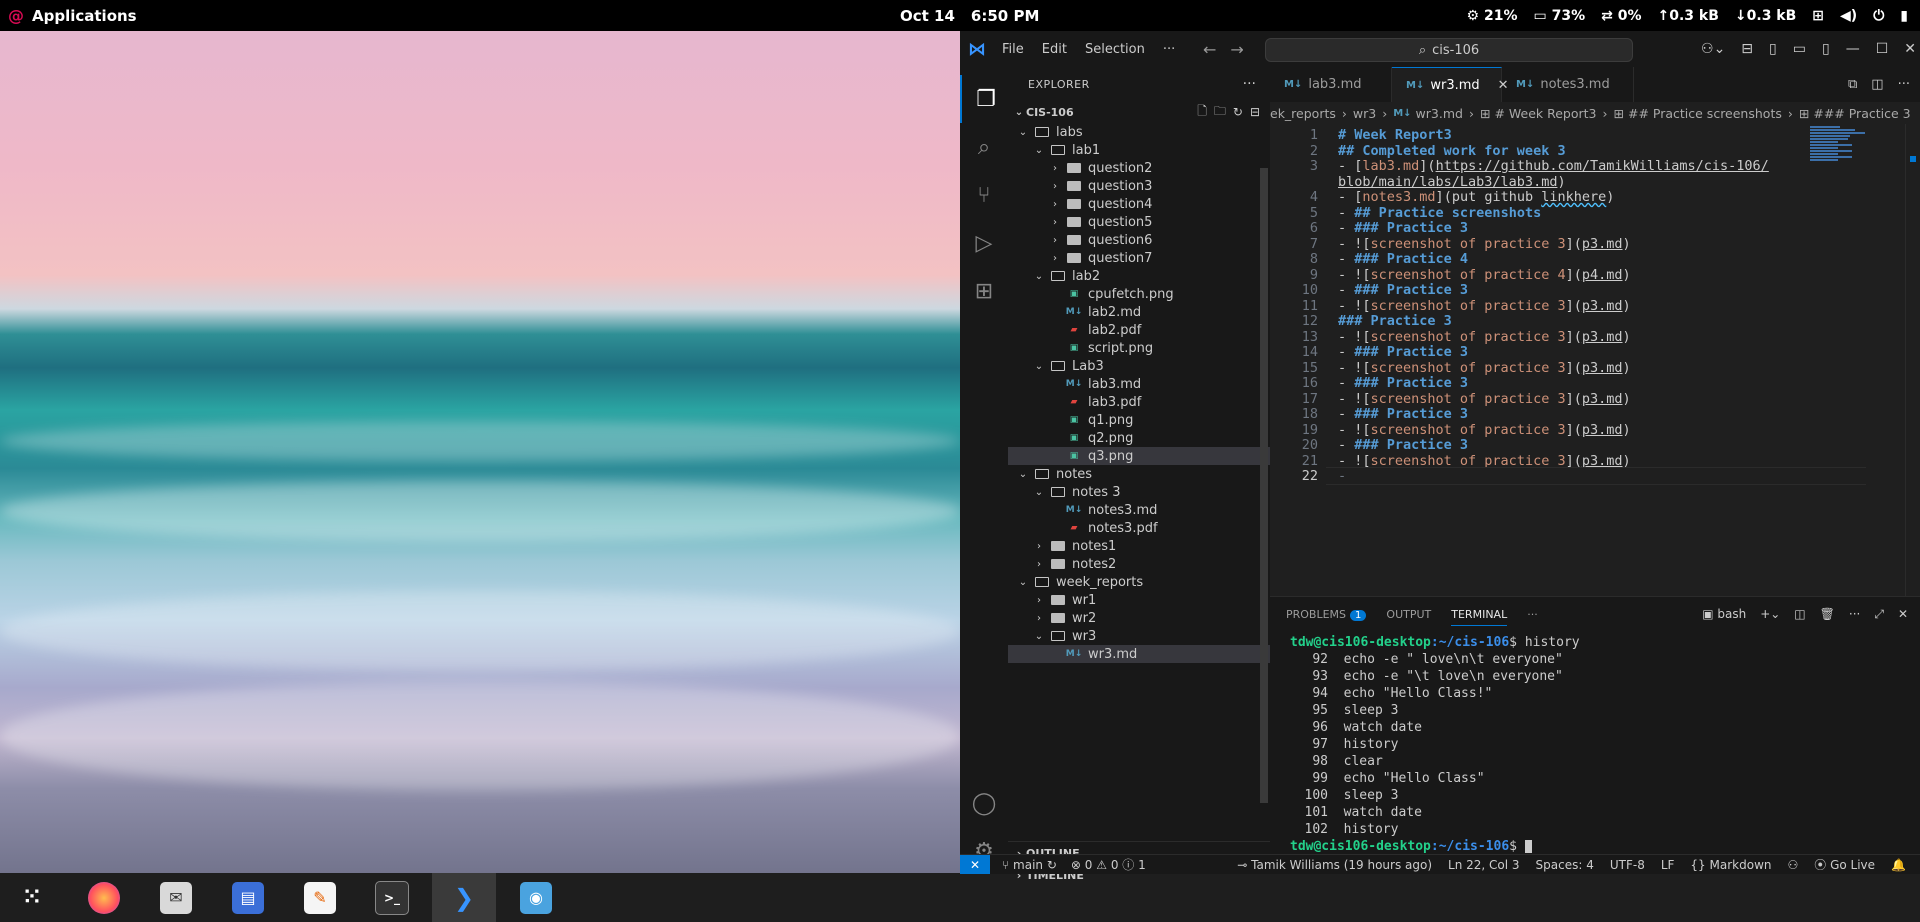 The height and width of the screenshot is (922, 1920). I want to click on tree-item: ⌄ labs, so click(1139, 132).